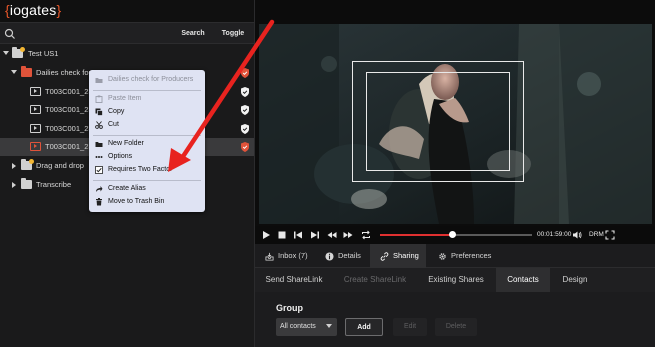 The width and height of the screenshot is (655, 347). What do you see at coordinates (329, 256) in the screenshot?
I see `info-icon` at bounding box center [329, 256].